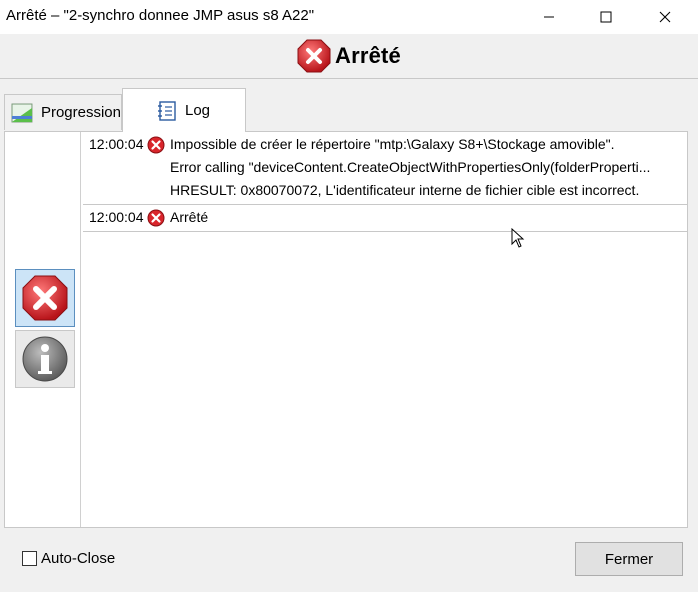 This screenshot has height=592, width=698. I want to click on info-icon, so click(45, 359).